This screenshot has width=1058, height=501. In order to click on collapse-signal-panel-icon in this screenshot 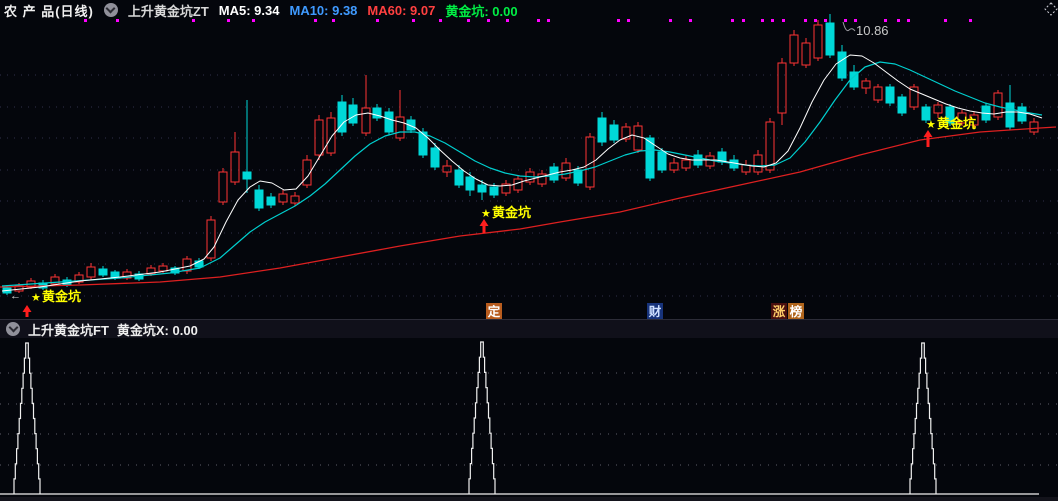, I will do `click(13, 329)`.